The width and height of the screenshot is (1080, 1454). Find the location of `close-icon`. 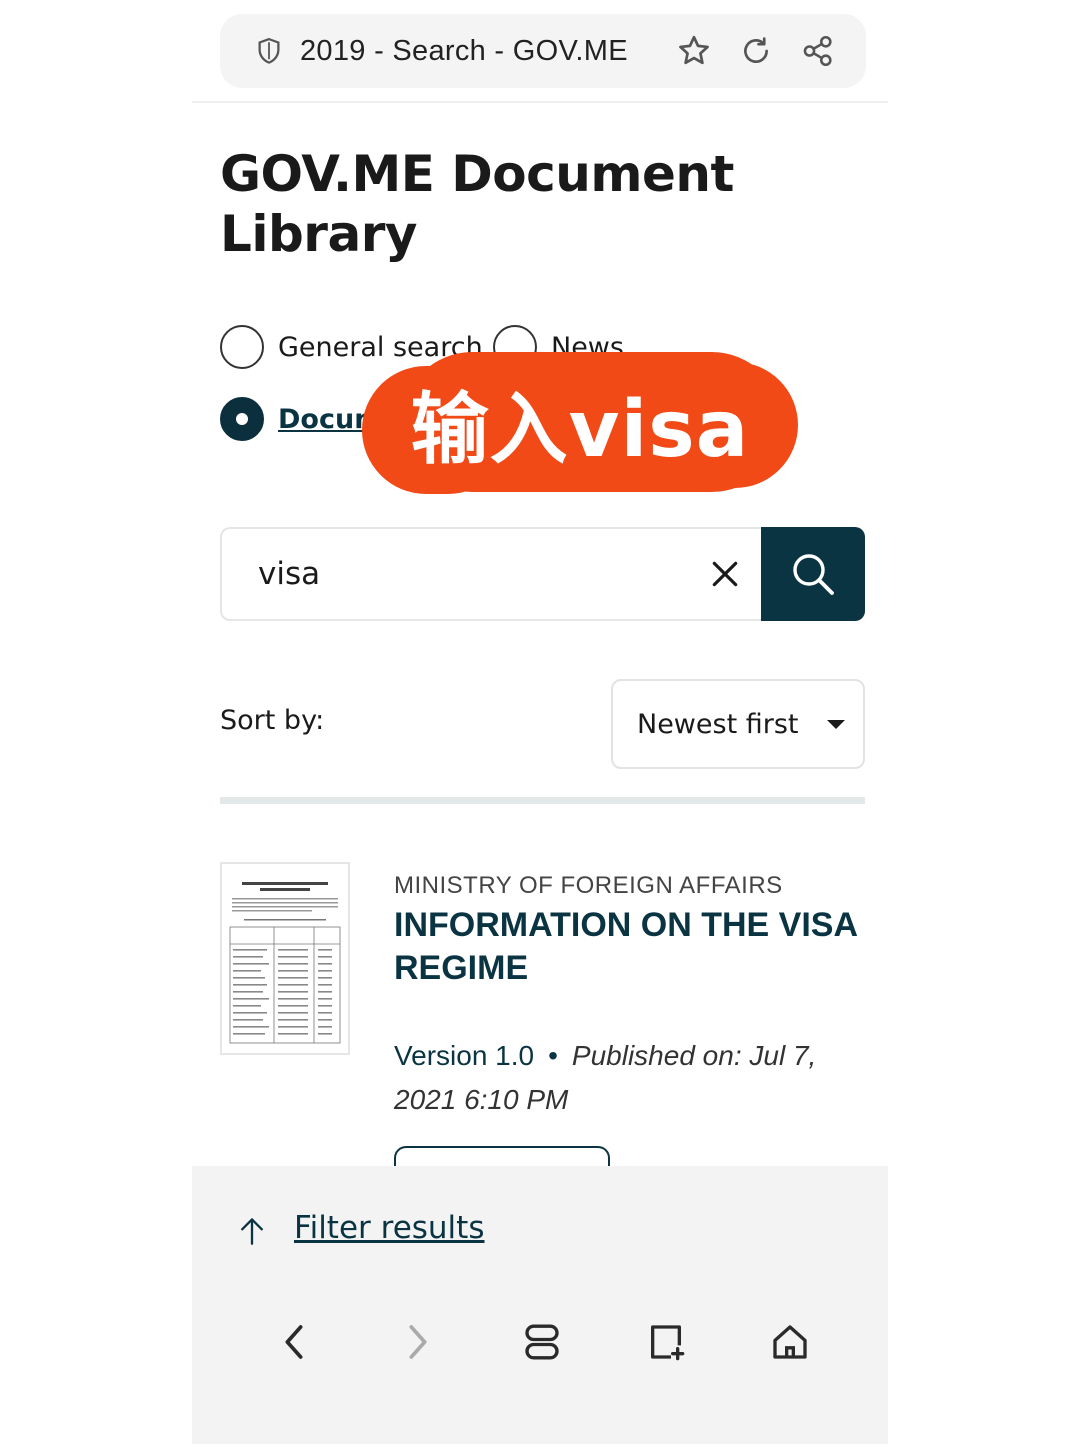

close-icon is located at coordinates (725, 574).